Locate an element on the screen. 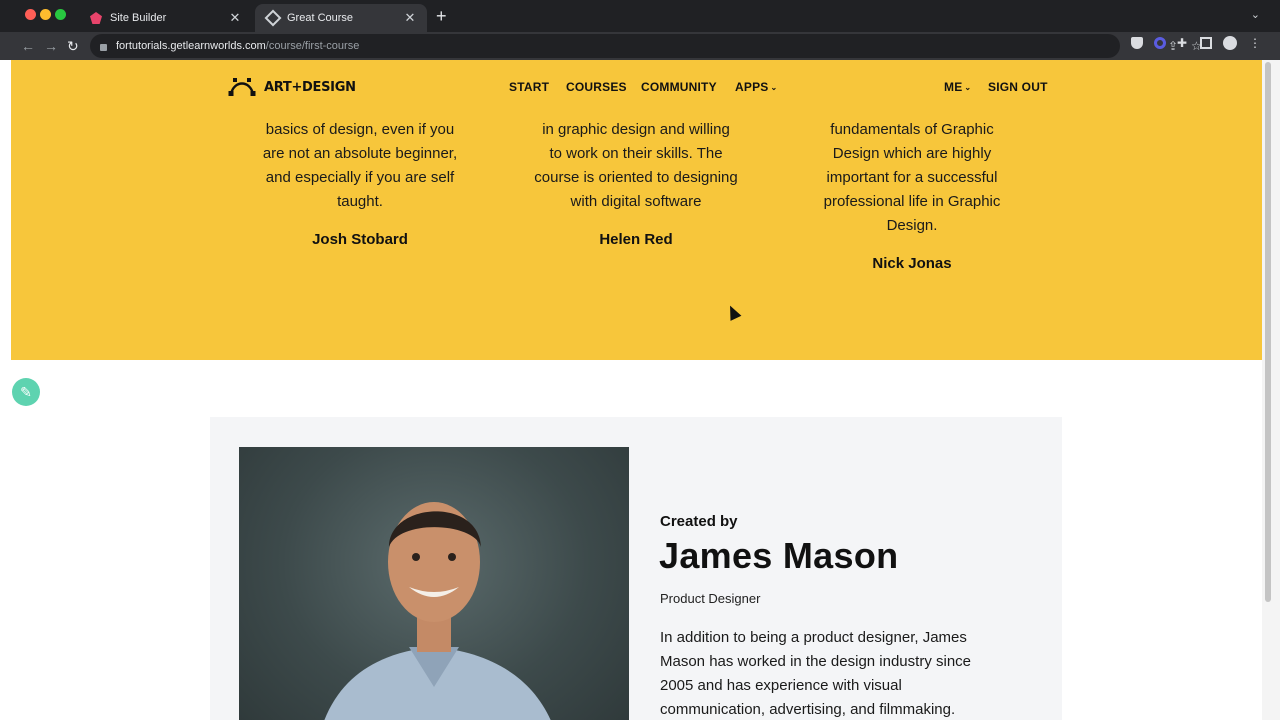  testimonial-line: Design which are highly is located at coordinates (912, 153).